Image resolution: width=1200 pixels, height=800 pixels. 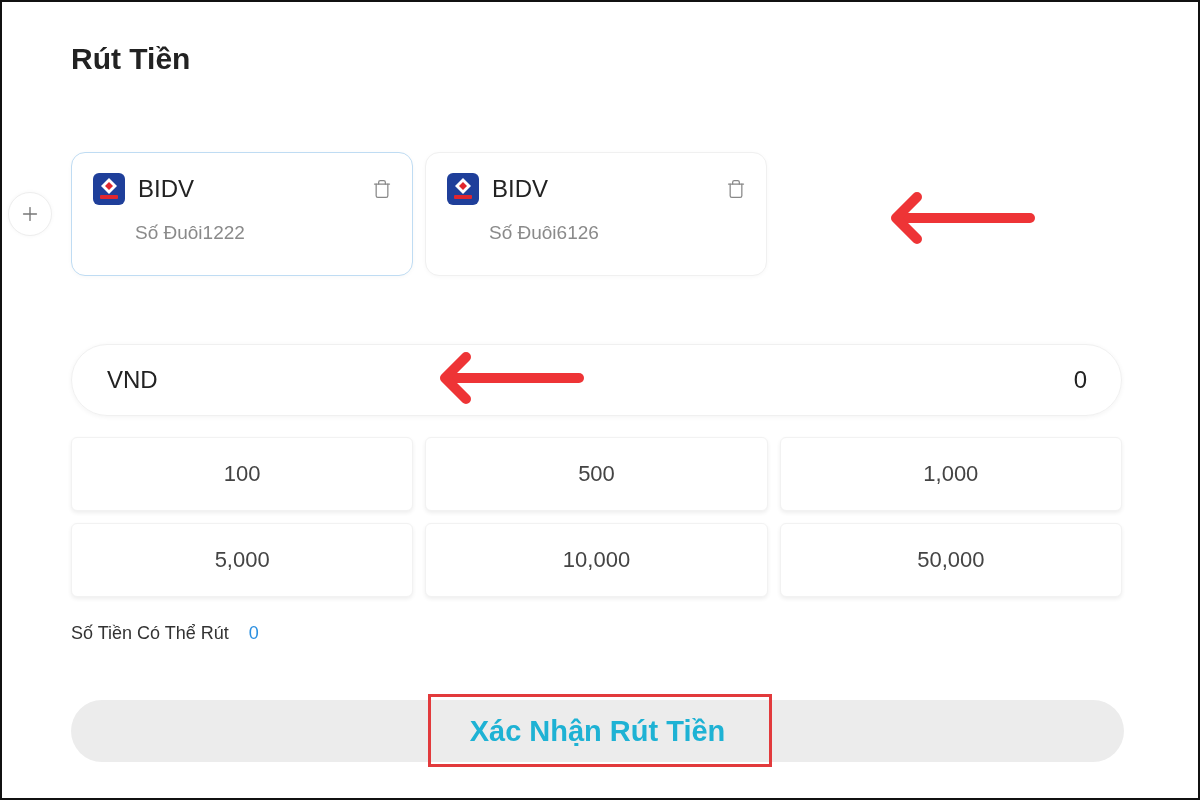 What do you see at coordinates (150, 633) in the screenshot?
I see `available-label: Số Tiền Có Thể Rút` at bounding box center [150, 633].